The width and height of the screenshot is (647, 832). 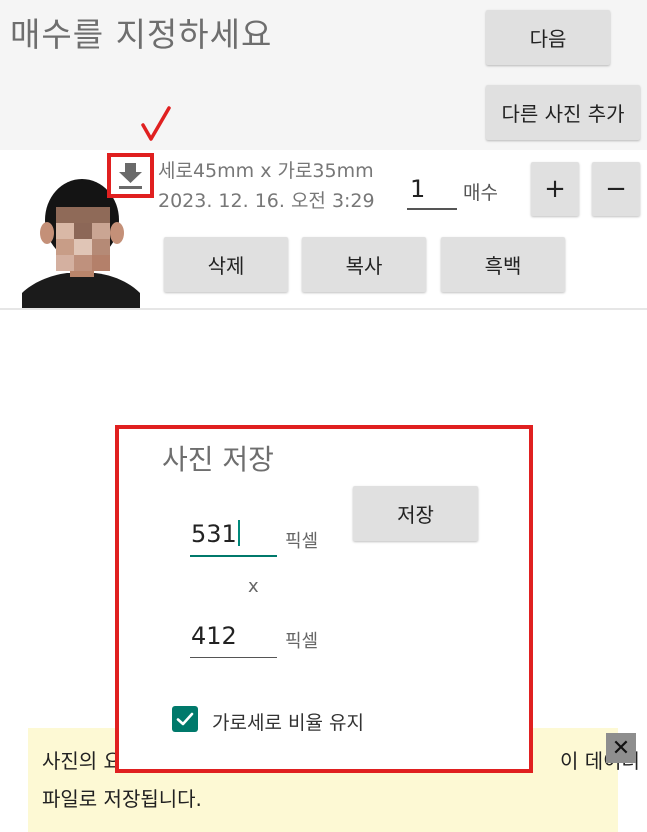 What do you see at coordinates (548, 37) in the screenshot?
I see `next-button: 다음` at bounding box center [548, 37].